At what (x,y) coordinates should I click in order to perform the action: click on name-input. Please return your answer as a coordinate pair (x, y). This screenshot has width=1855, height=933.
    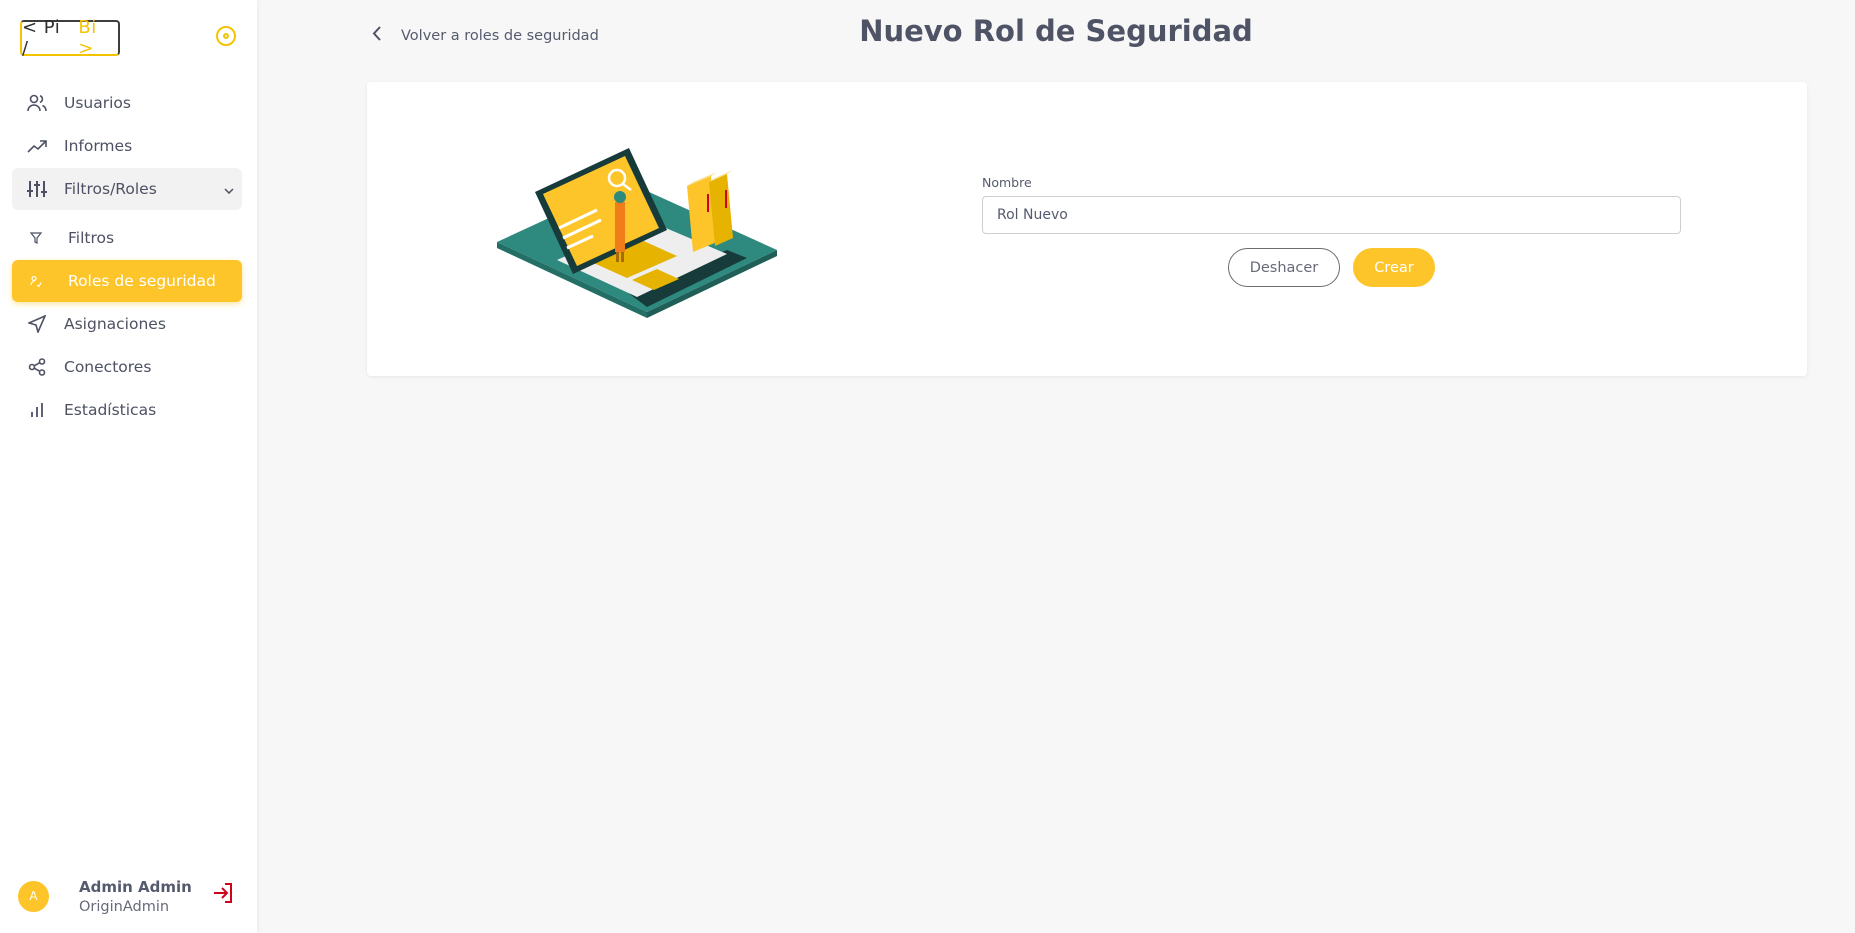
    Looking at the image, I should click on (1331, 215).